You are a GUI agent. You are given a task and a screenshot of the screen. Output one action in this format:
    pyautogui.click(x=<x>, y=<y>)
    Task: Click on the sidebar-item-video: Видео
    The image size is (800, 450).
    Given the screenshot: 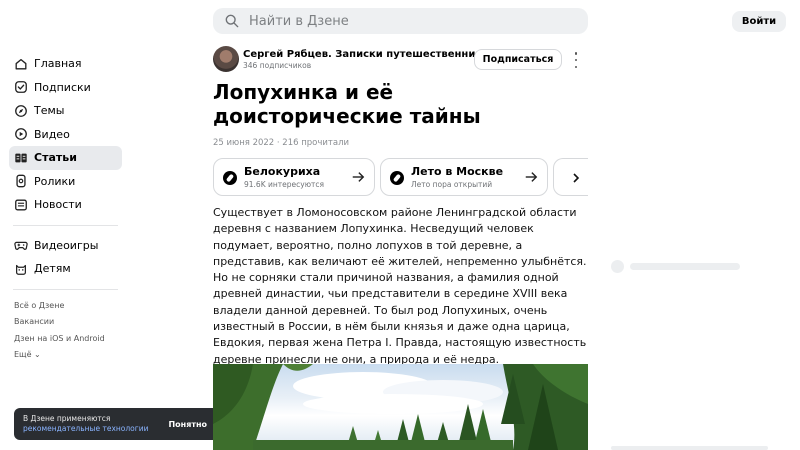 What is the action you would take?
    pyautogui.click(x=65, y=135)
    